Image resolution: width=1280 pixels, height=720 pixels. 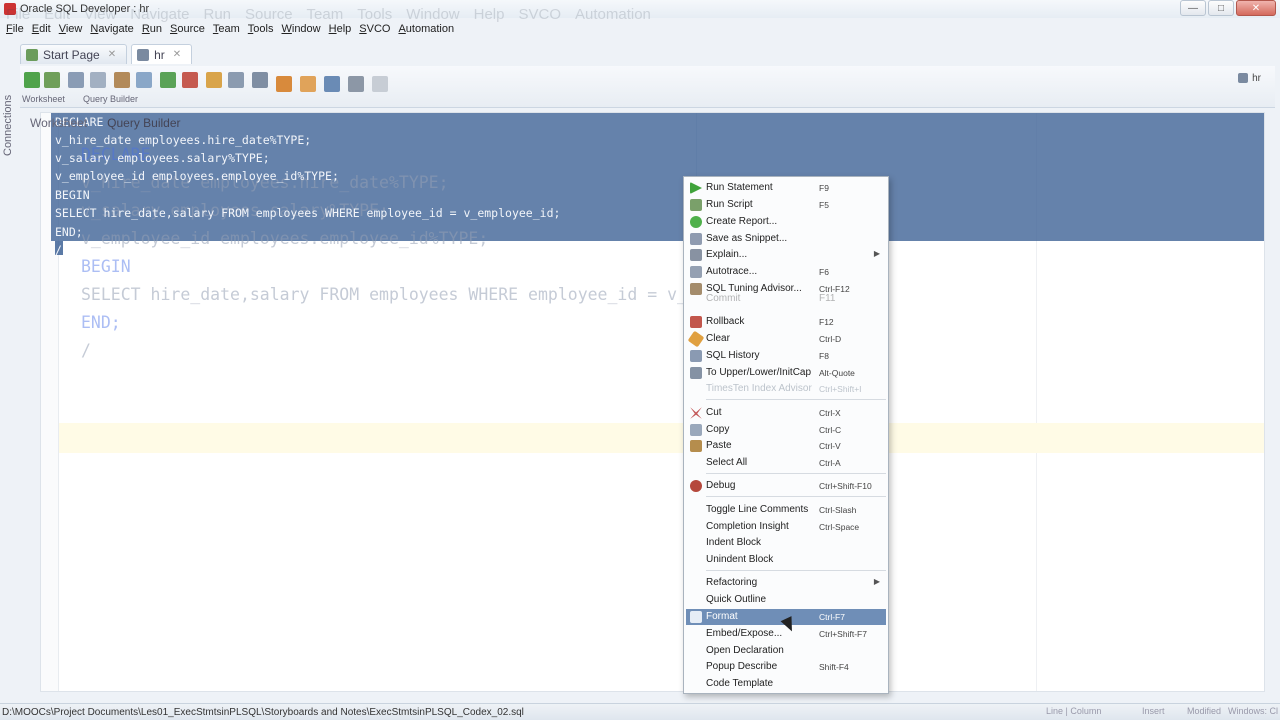 I want to click on window-controls: — □ ✕, so click(x=1228, y=8).